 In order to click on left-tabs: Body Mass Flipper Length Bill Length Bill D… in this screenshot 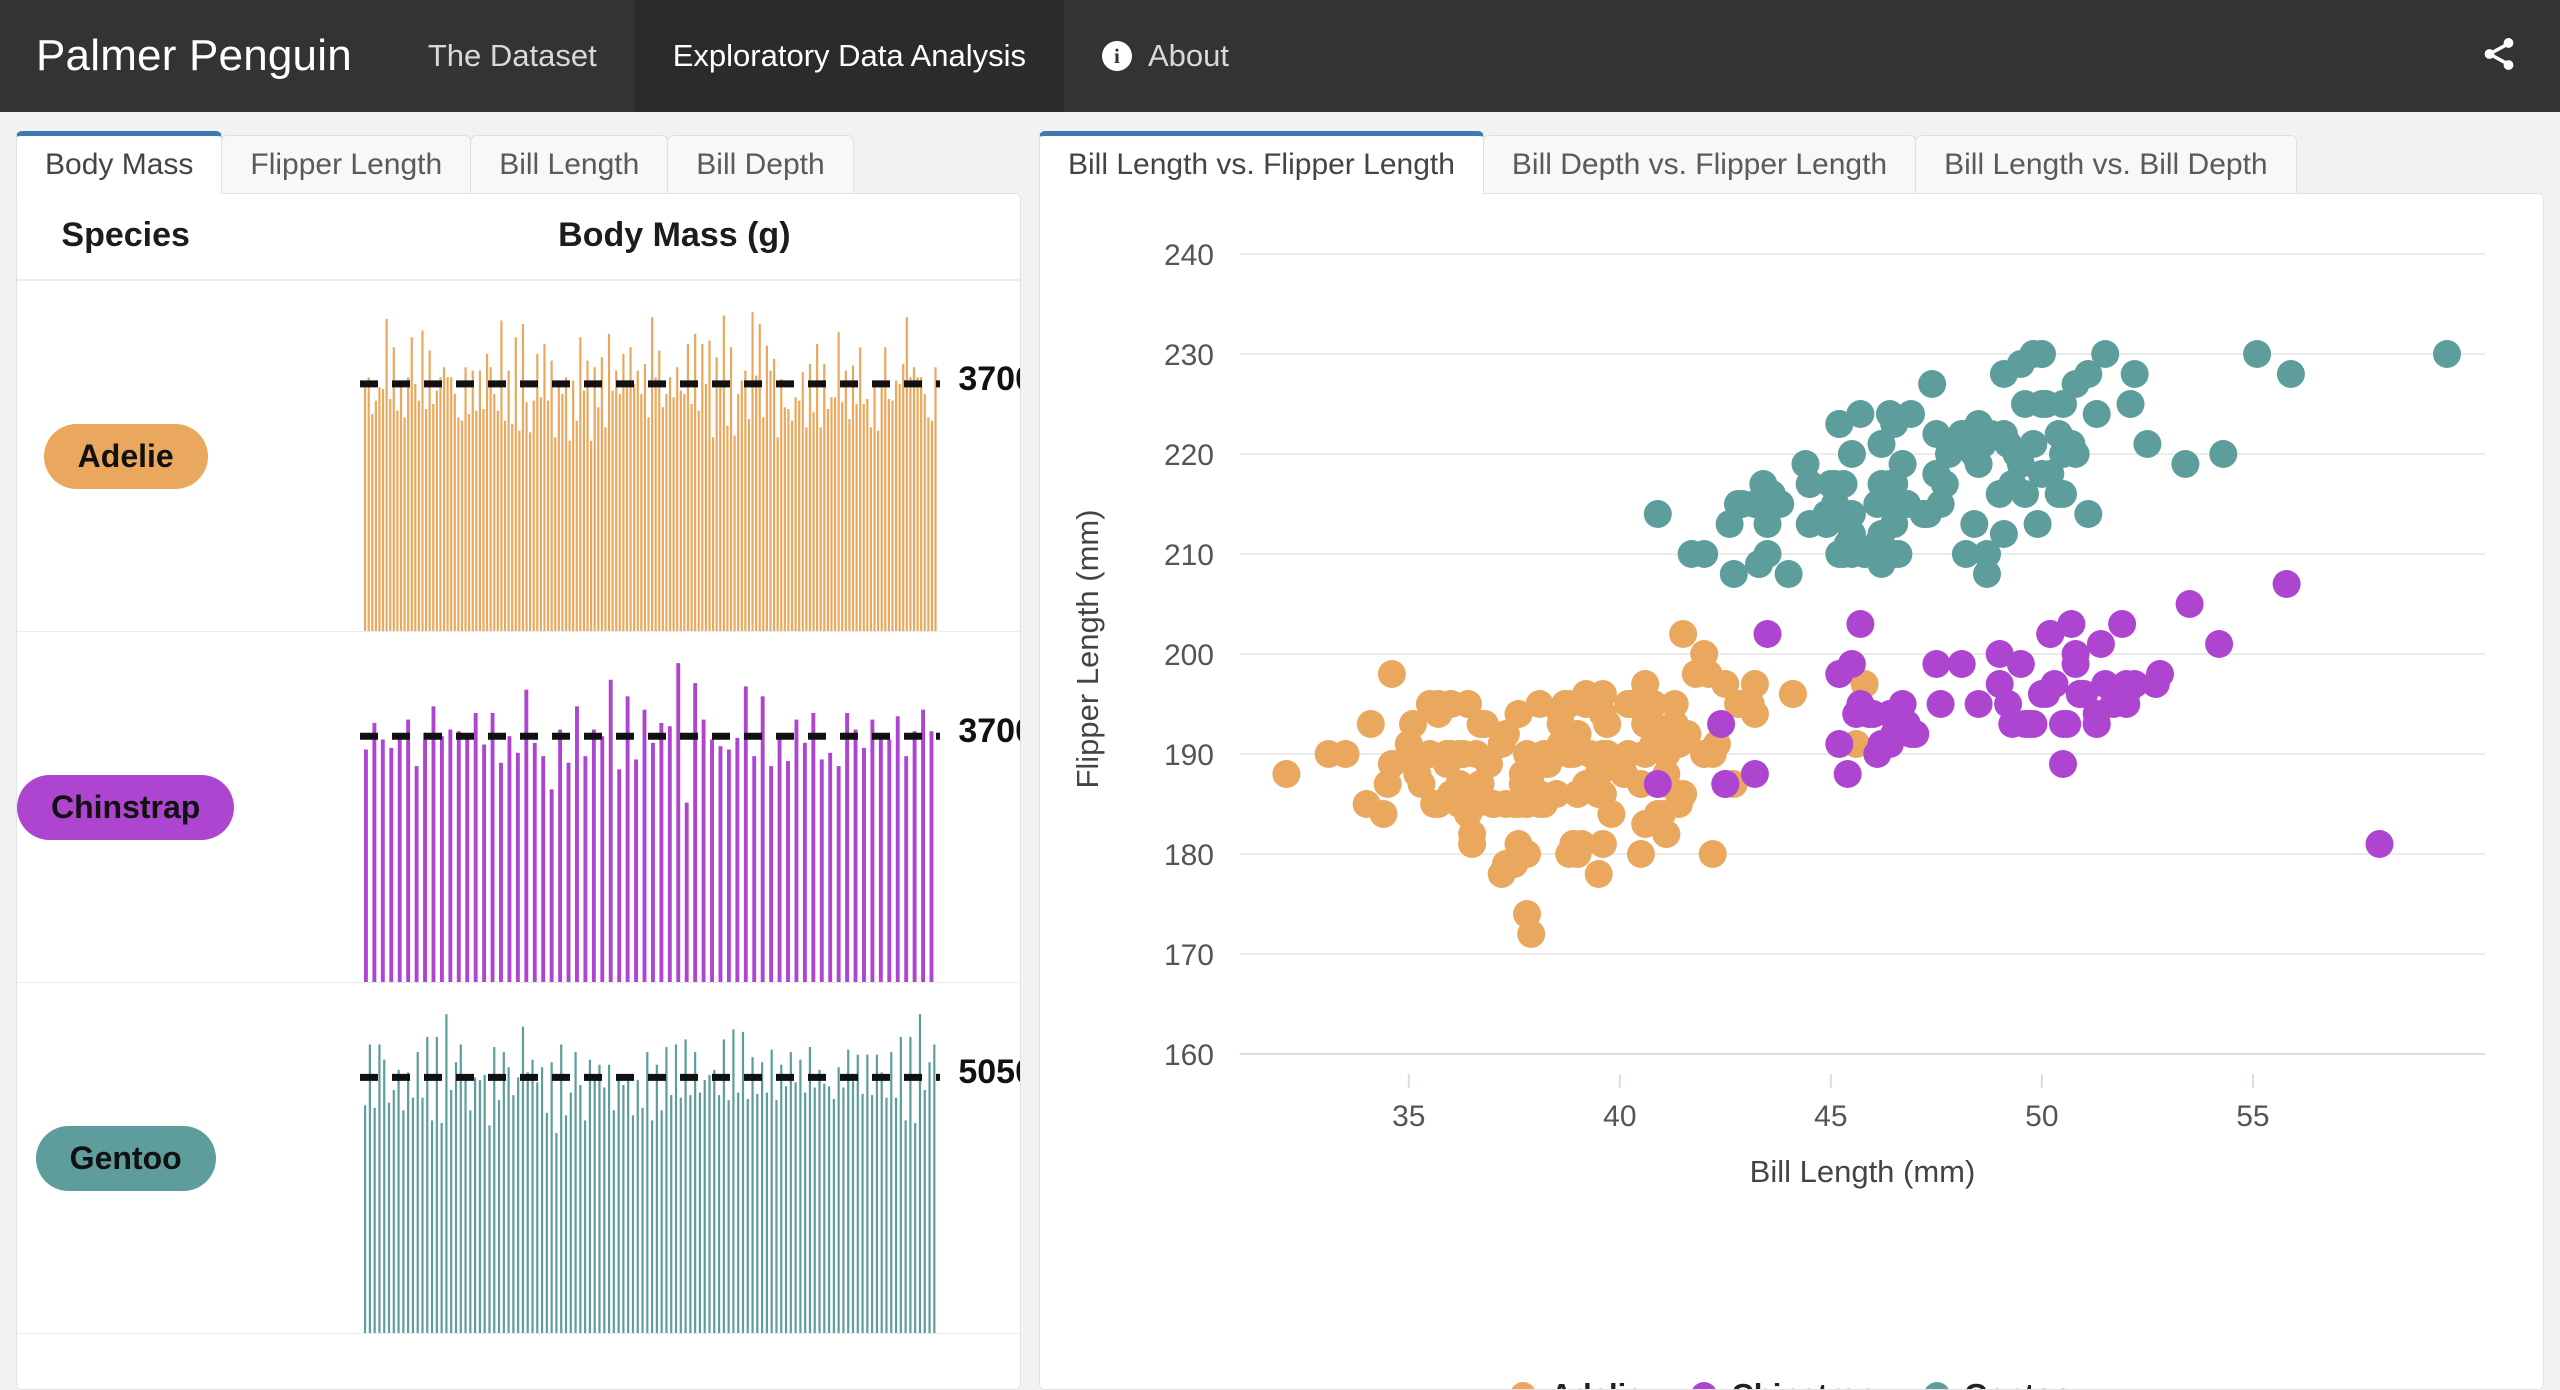, I will do `click(518, 162)`.